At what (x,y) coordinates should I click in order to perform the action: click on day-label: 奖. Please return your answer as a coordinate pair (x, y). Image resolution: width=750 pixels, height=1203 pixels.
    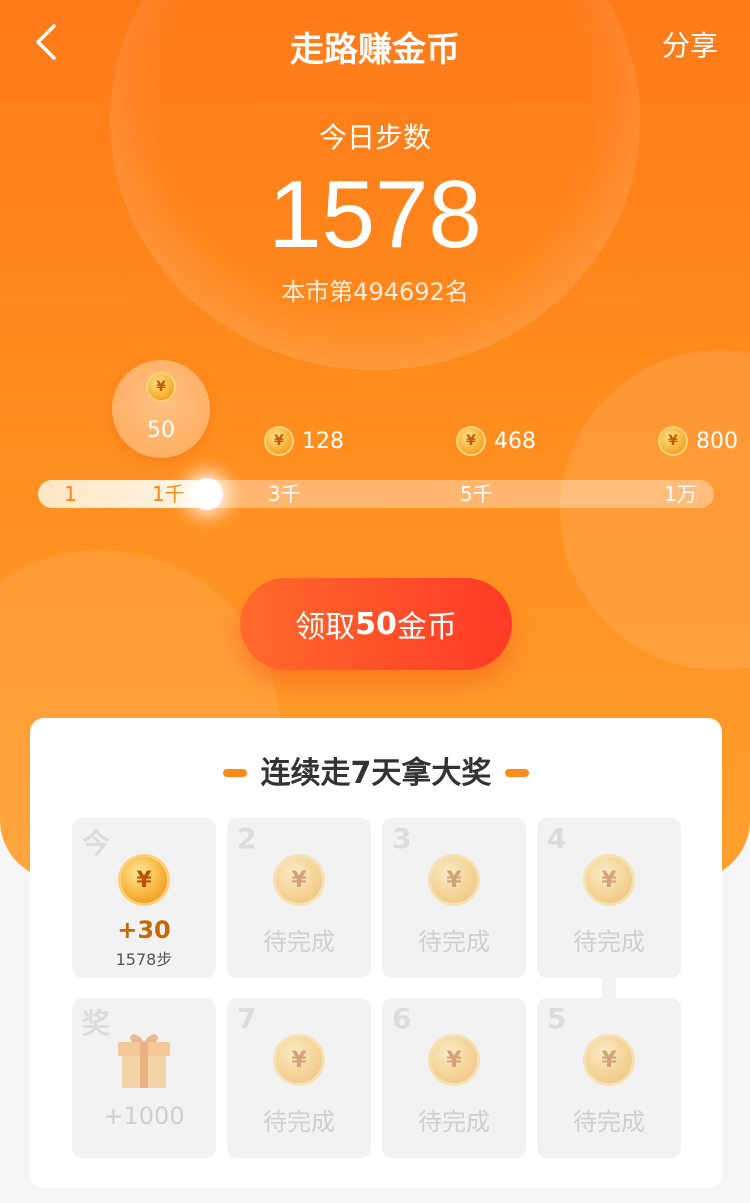
    Looking at the image, I should click on (96, 1023).